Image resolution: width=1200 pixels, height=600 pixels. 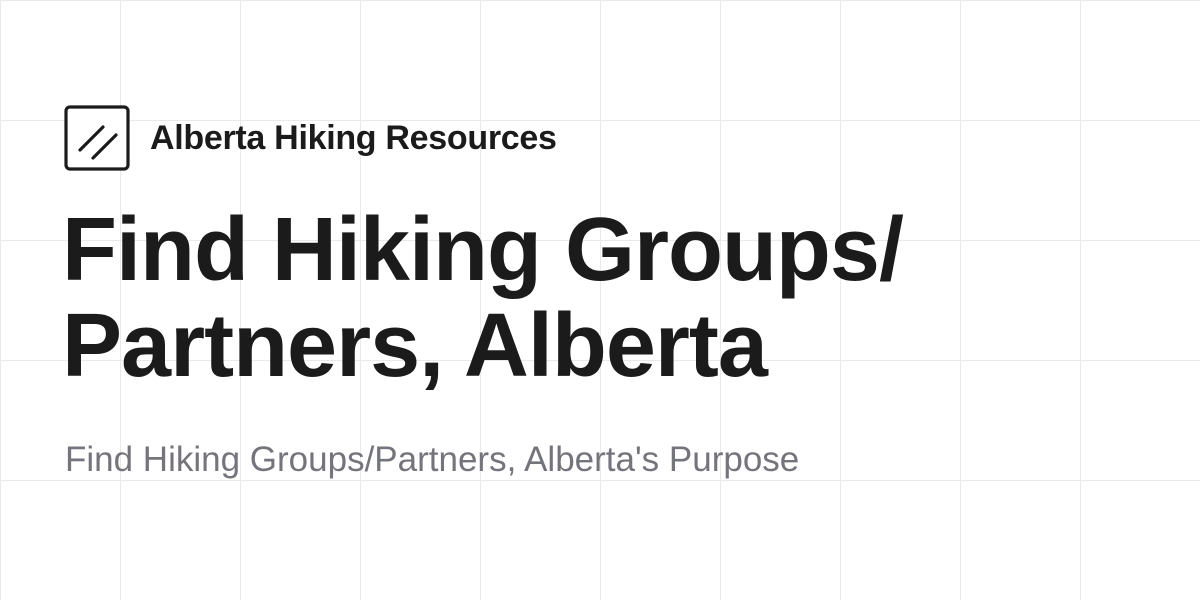 I want to click on page-title-line-1: Find Hiking Groups/, so click(x=483, y=250).